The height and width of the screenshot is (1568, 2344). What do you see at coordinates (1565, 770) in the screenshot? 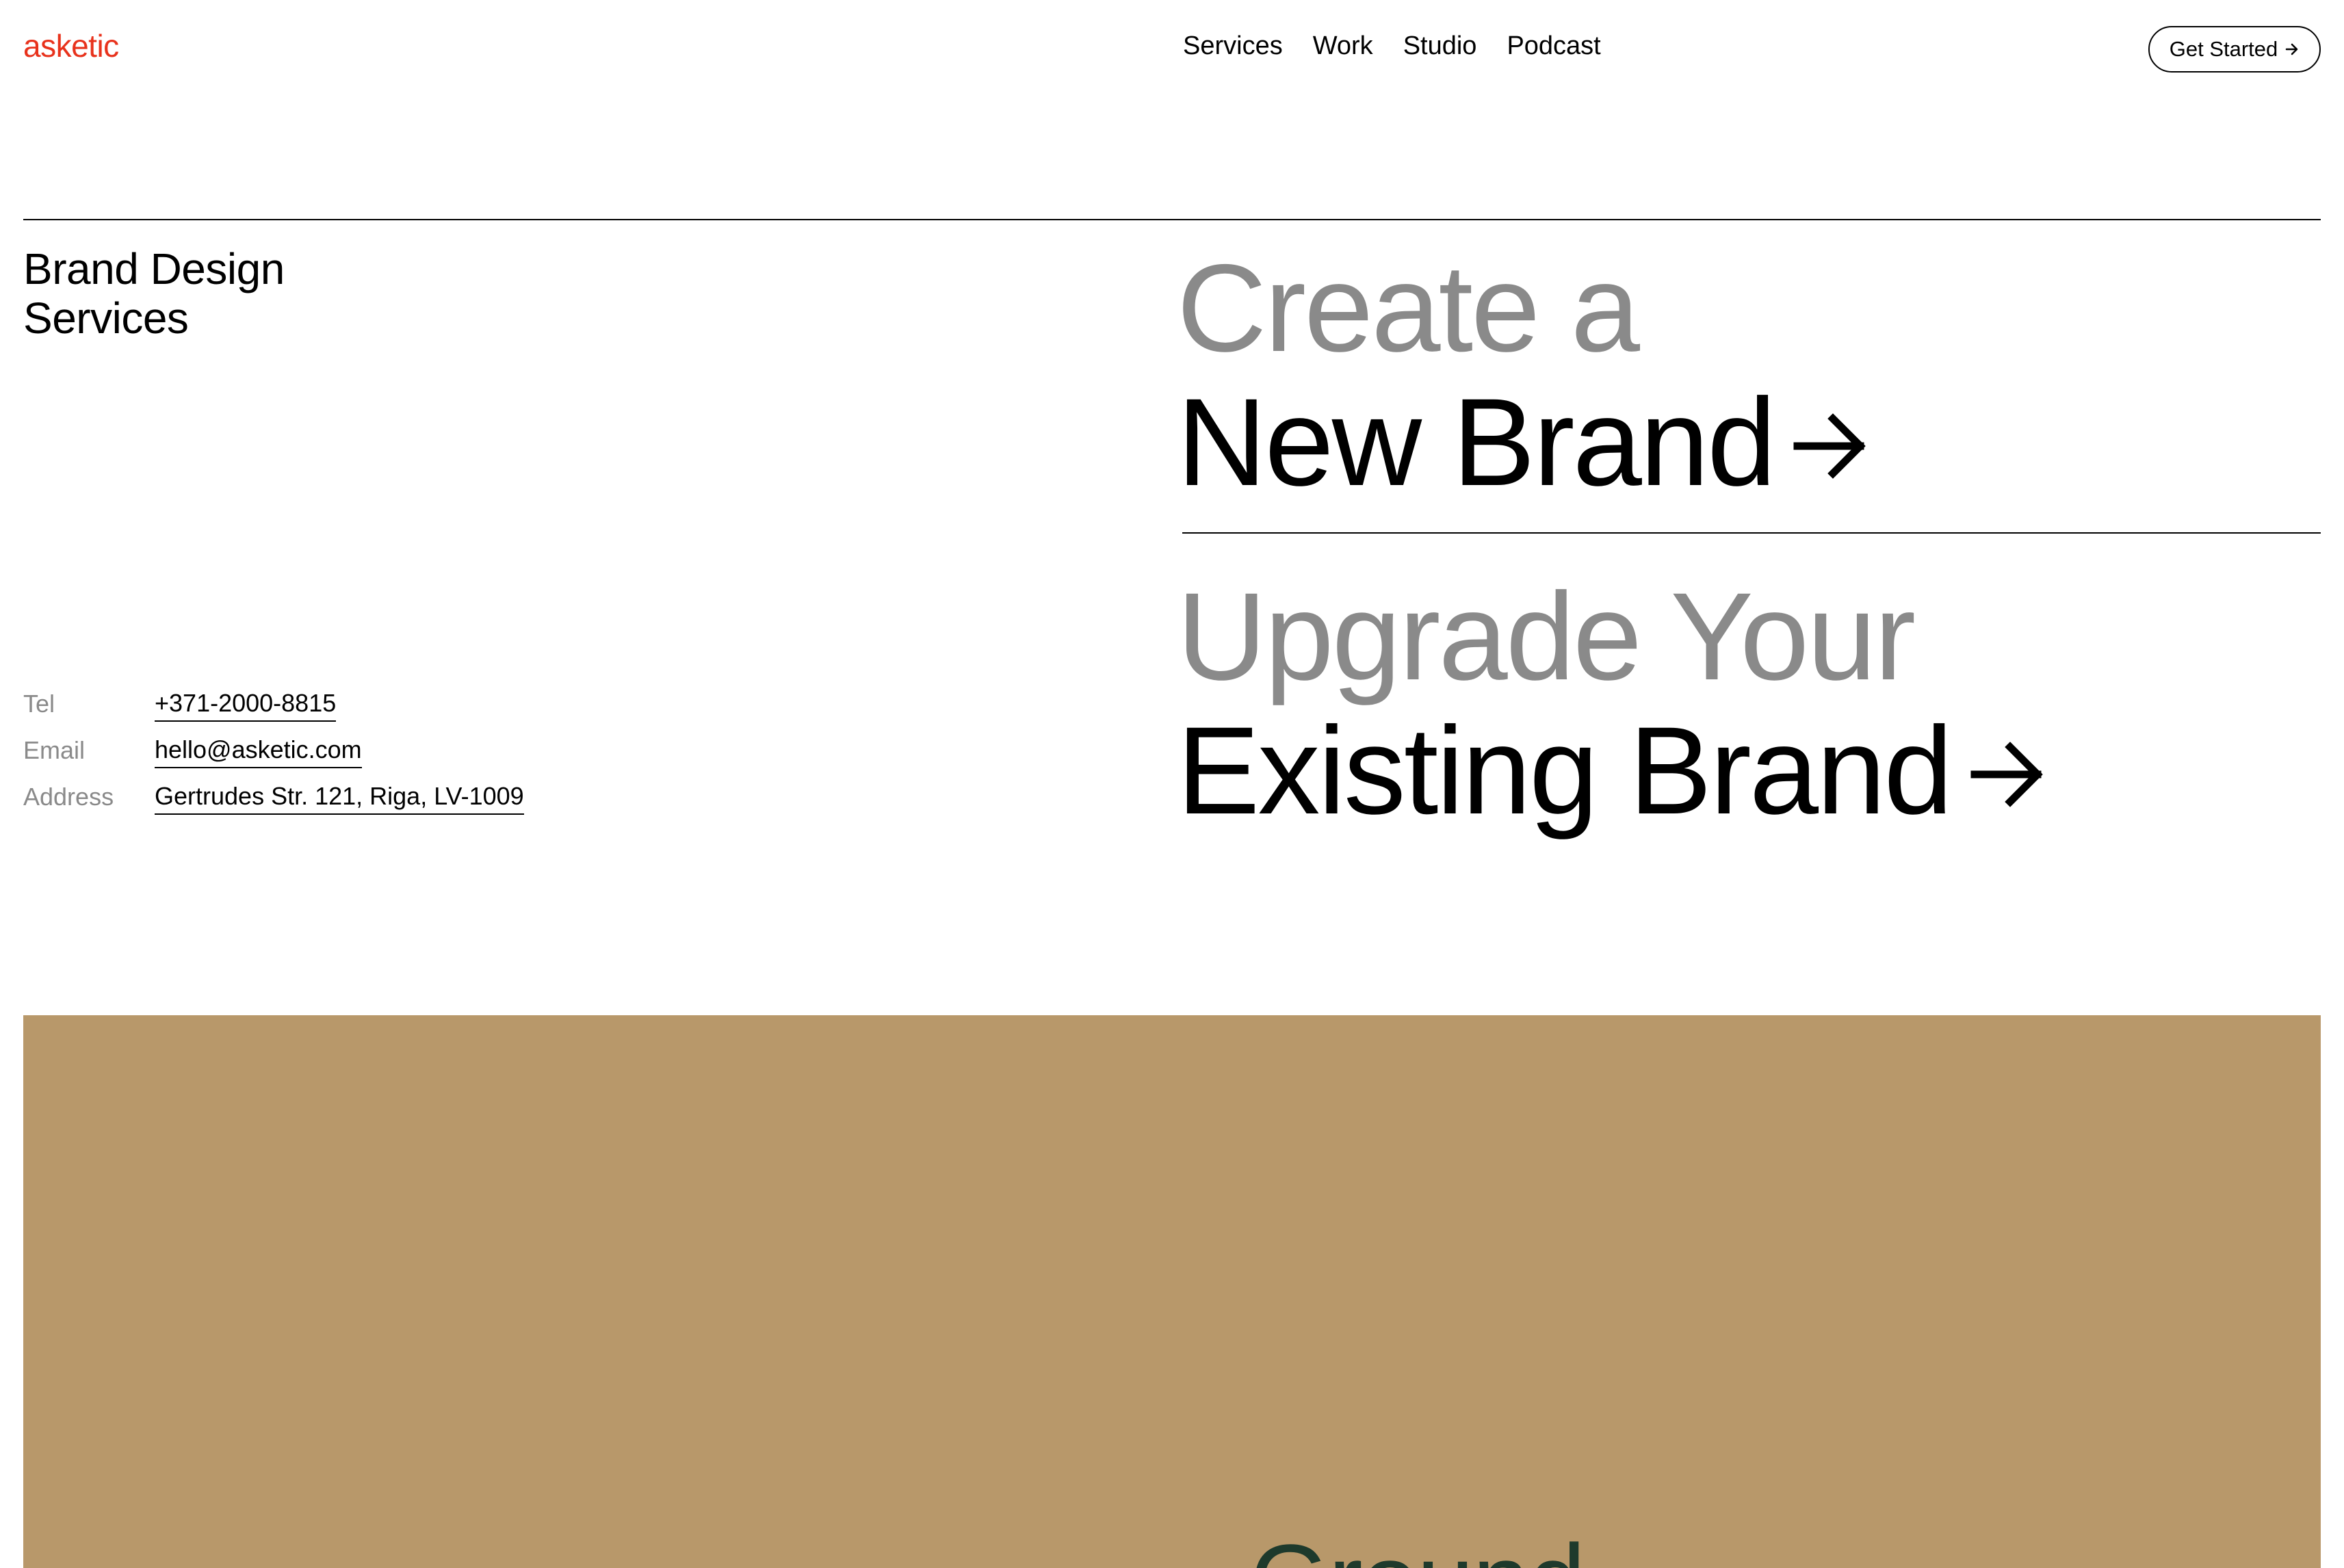
I see `offer-title: Existing Brand` at bounding box center [1565, 770].